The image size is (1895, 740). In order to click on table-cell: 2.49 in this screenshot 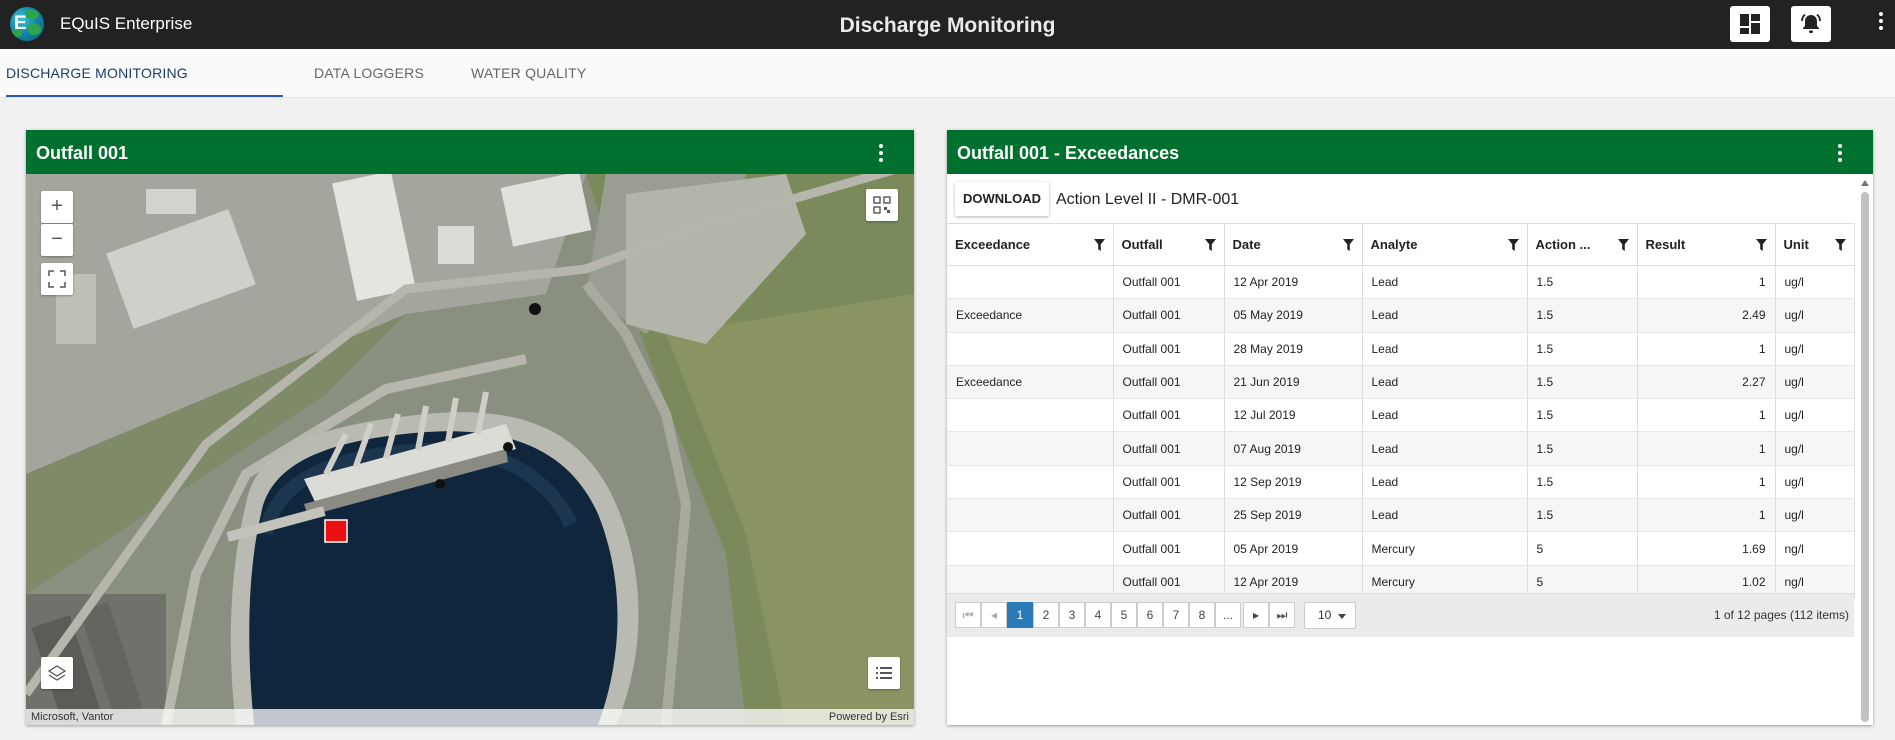, I will do `click(1706, 315)`.